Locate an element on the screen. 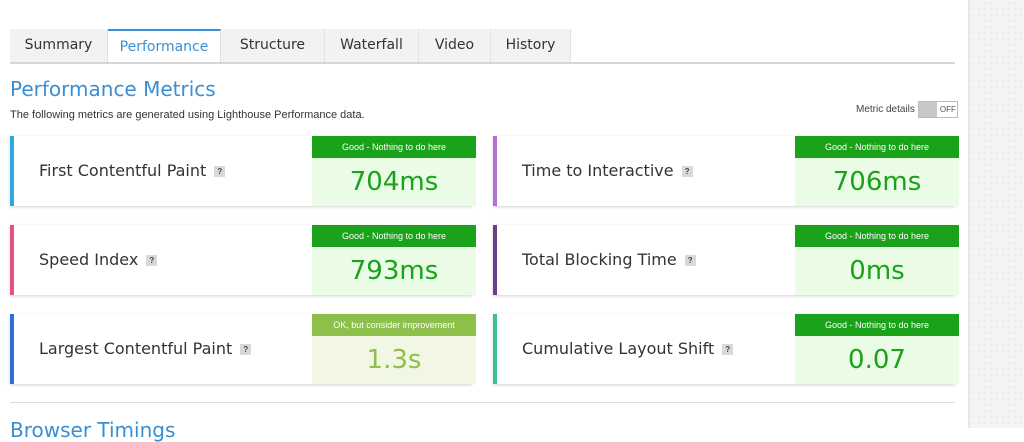  metric-value: 0ms is located at coordinates (877, 271).